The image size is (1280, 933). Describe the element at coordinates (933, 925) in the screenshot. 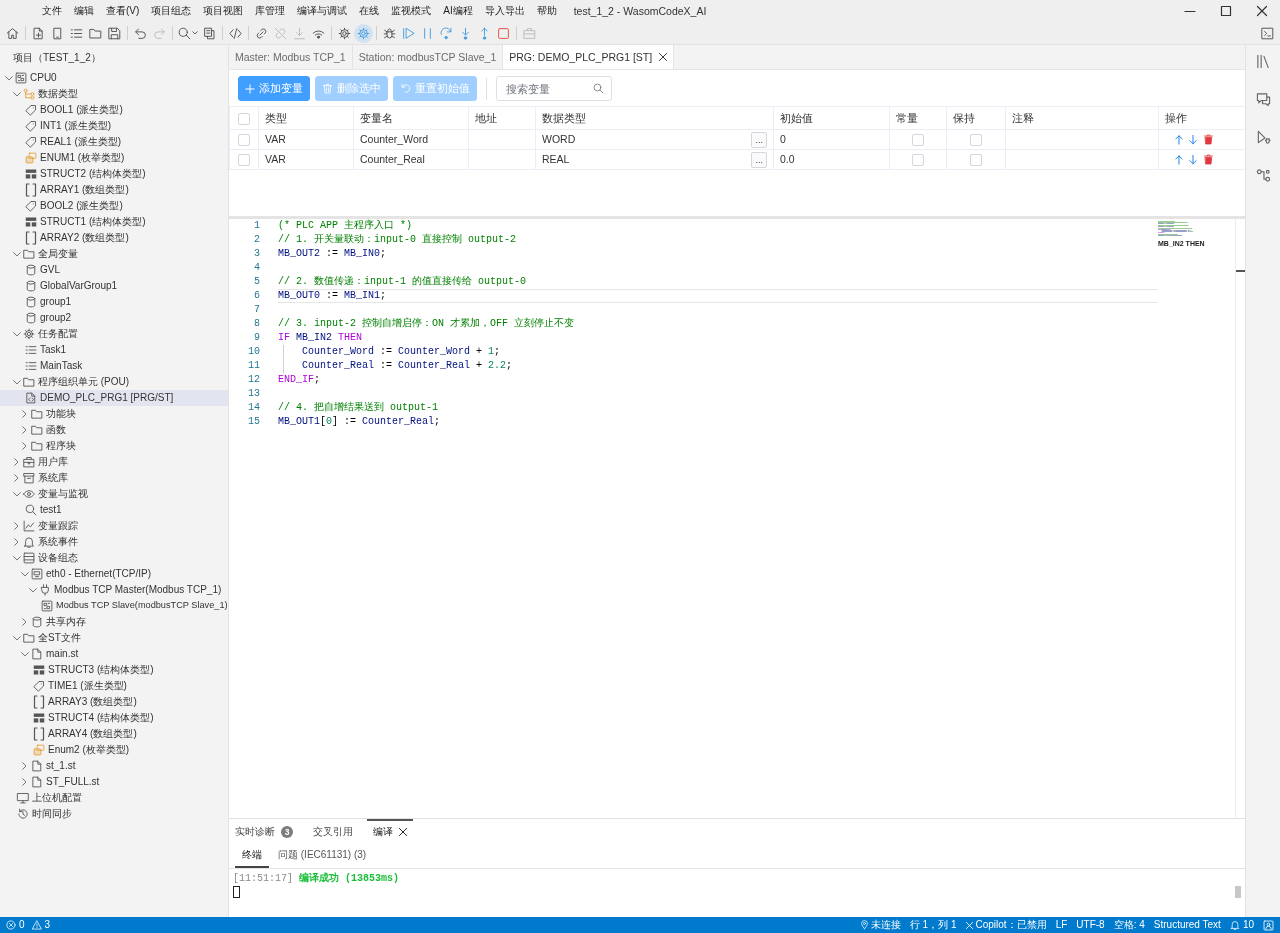

I see `status-item: 行 1，列 1` at that location.